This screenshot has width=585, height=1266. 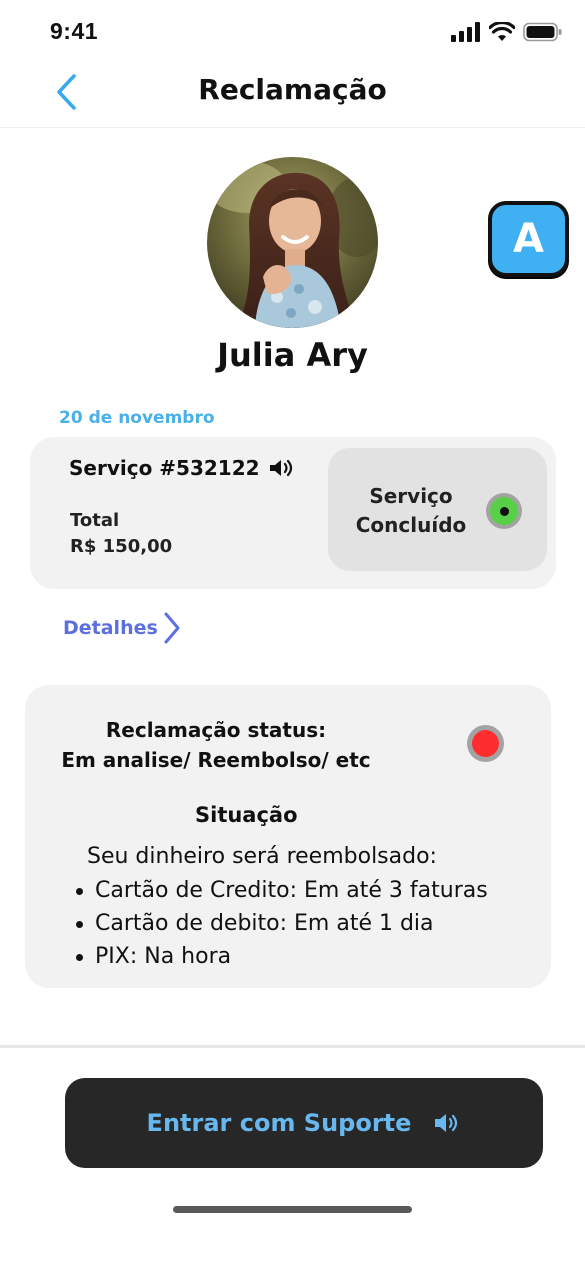 What do you see at coordinates (279, 1123) in the screenshot?
I see `support-button-label: Entrar com Suporte` at bounding box center [279, 1123].